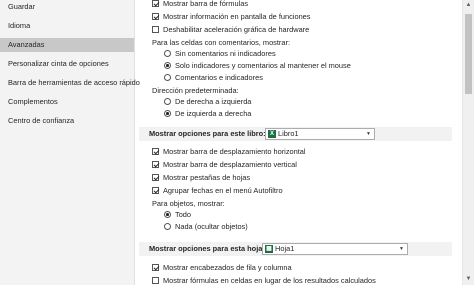 This screenshot has width=474, height=285. I want to click on scroll-up-icon: ▲, so click(468, 5).